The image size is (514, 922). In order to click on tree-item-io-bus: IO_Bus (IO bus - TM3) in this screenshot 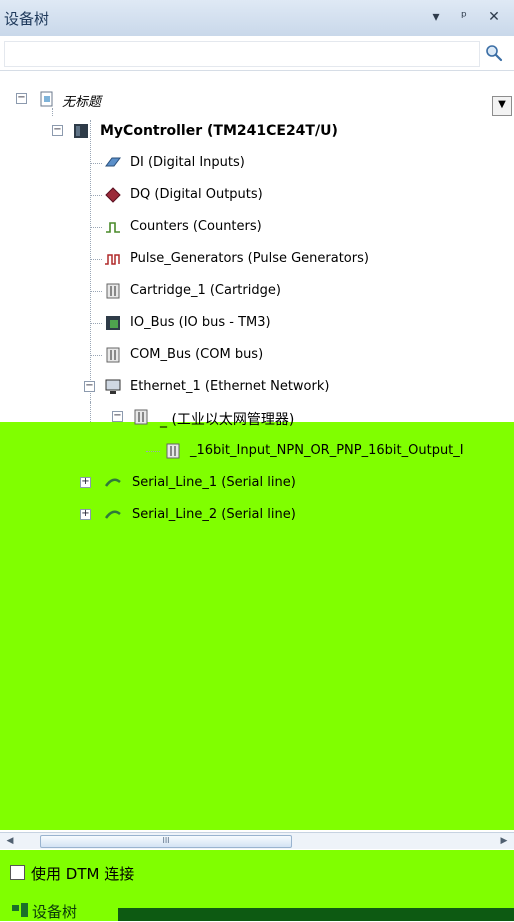, I will do `click(257, 323)`.